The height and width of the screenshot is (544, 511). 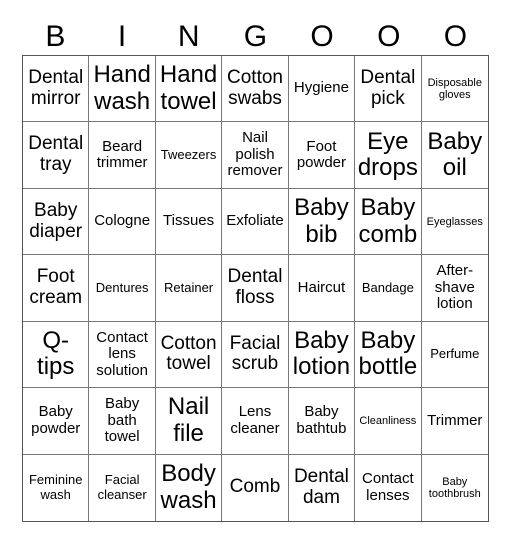 I want to click on bingo-cell: Q-tips, so click(x=56, y=355).